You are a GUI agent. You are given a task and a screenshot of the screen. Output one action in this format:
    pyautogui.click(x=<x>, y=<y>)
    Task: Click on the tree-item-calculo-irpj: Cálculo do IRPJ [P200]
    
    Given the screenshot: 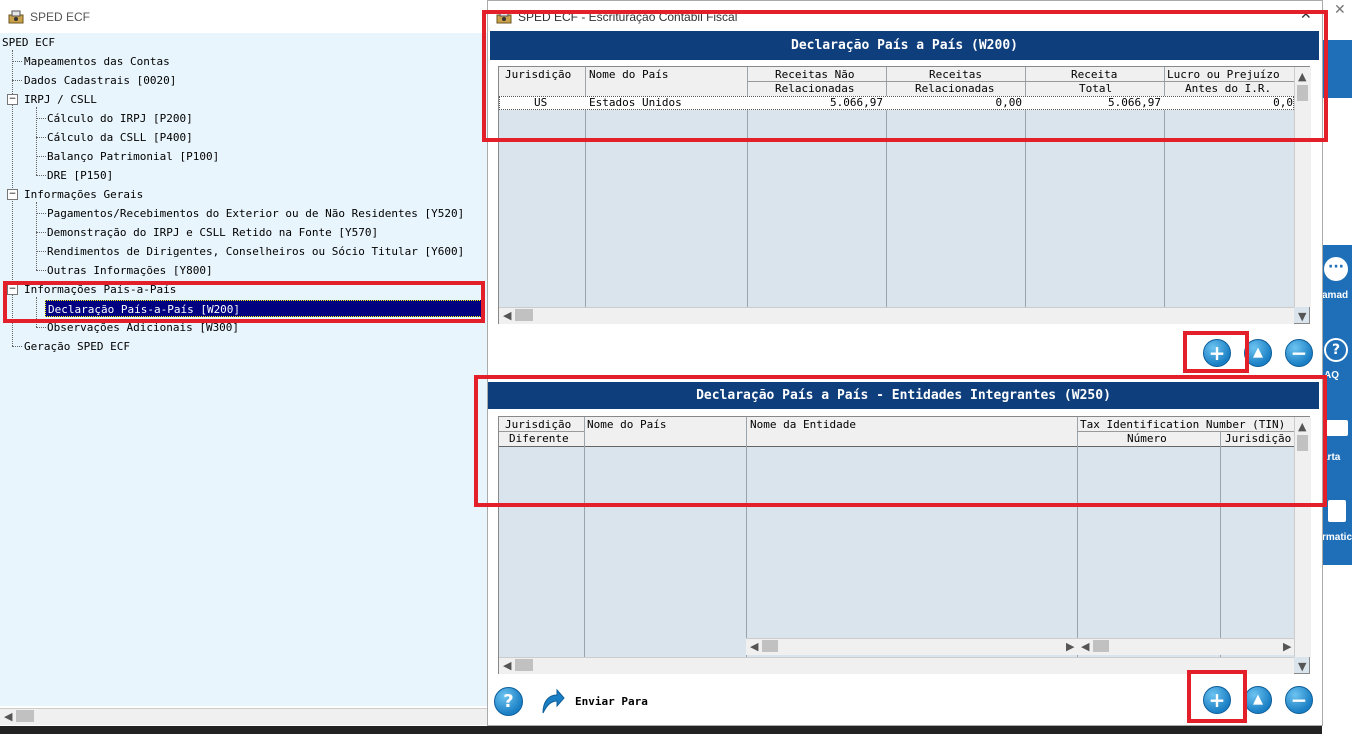 What is the action you would take?
    pyautogui.click(x=120, y=118)
    